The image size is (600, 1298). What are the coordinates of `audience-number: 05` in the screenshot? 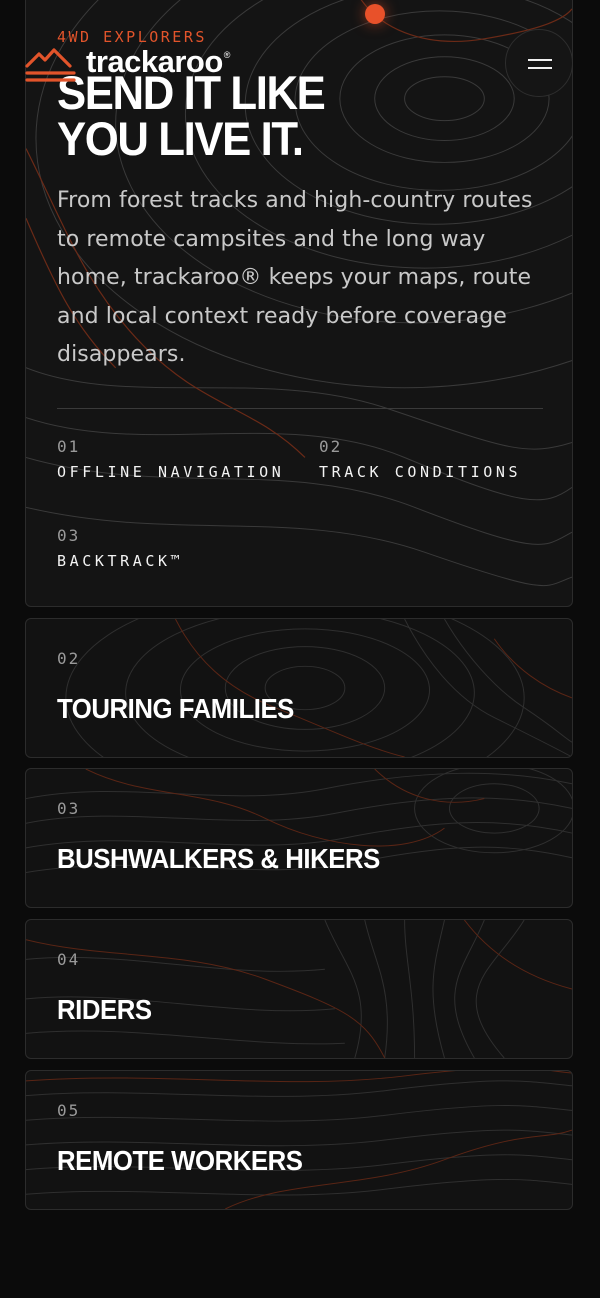 It's located at (69, 1110).